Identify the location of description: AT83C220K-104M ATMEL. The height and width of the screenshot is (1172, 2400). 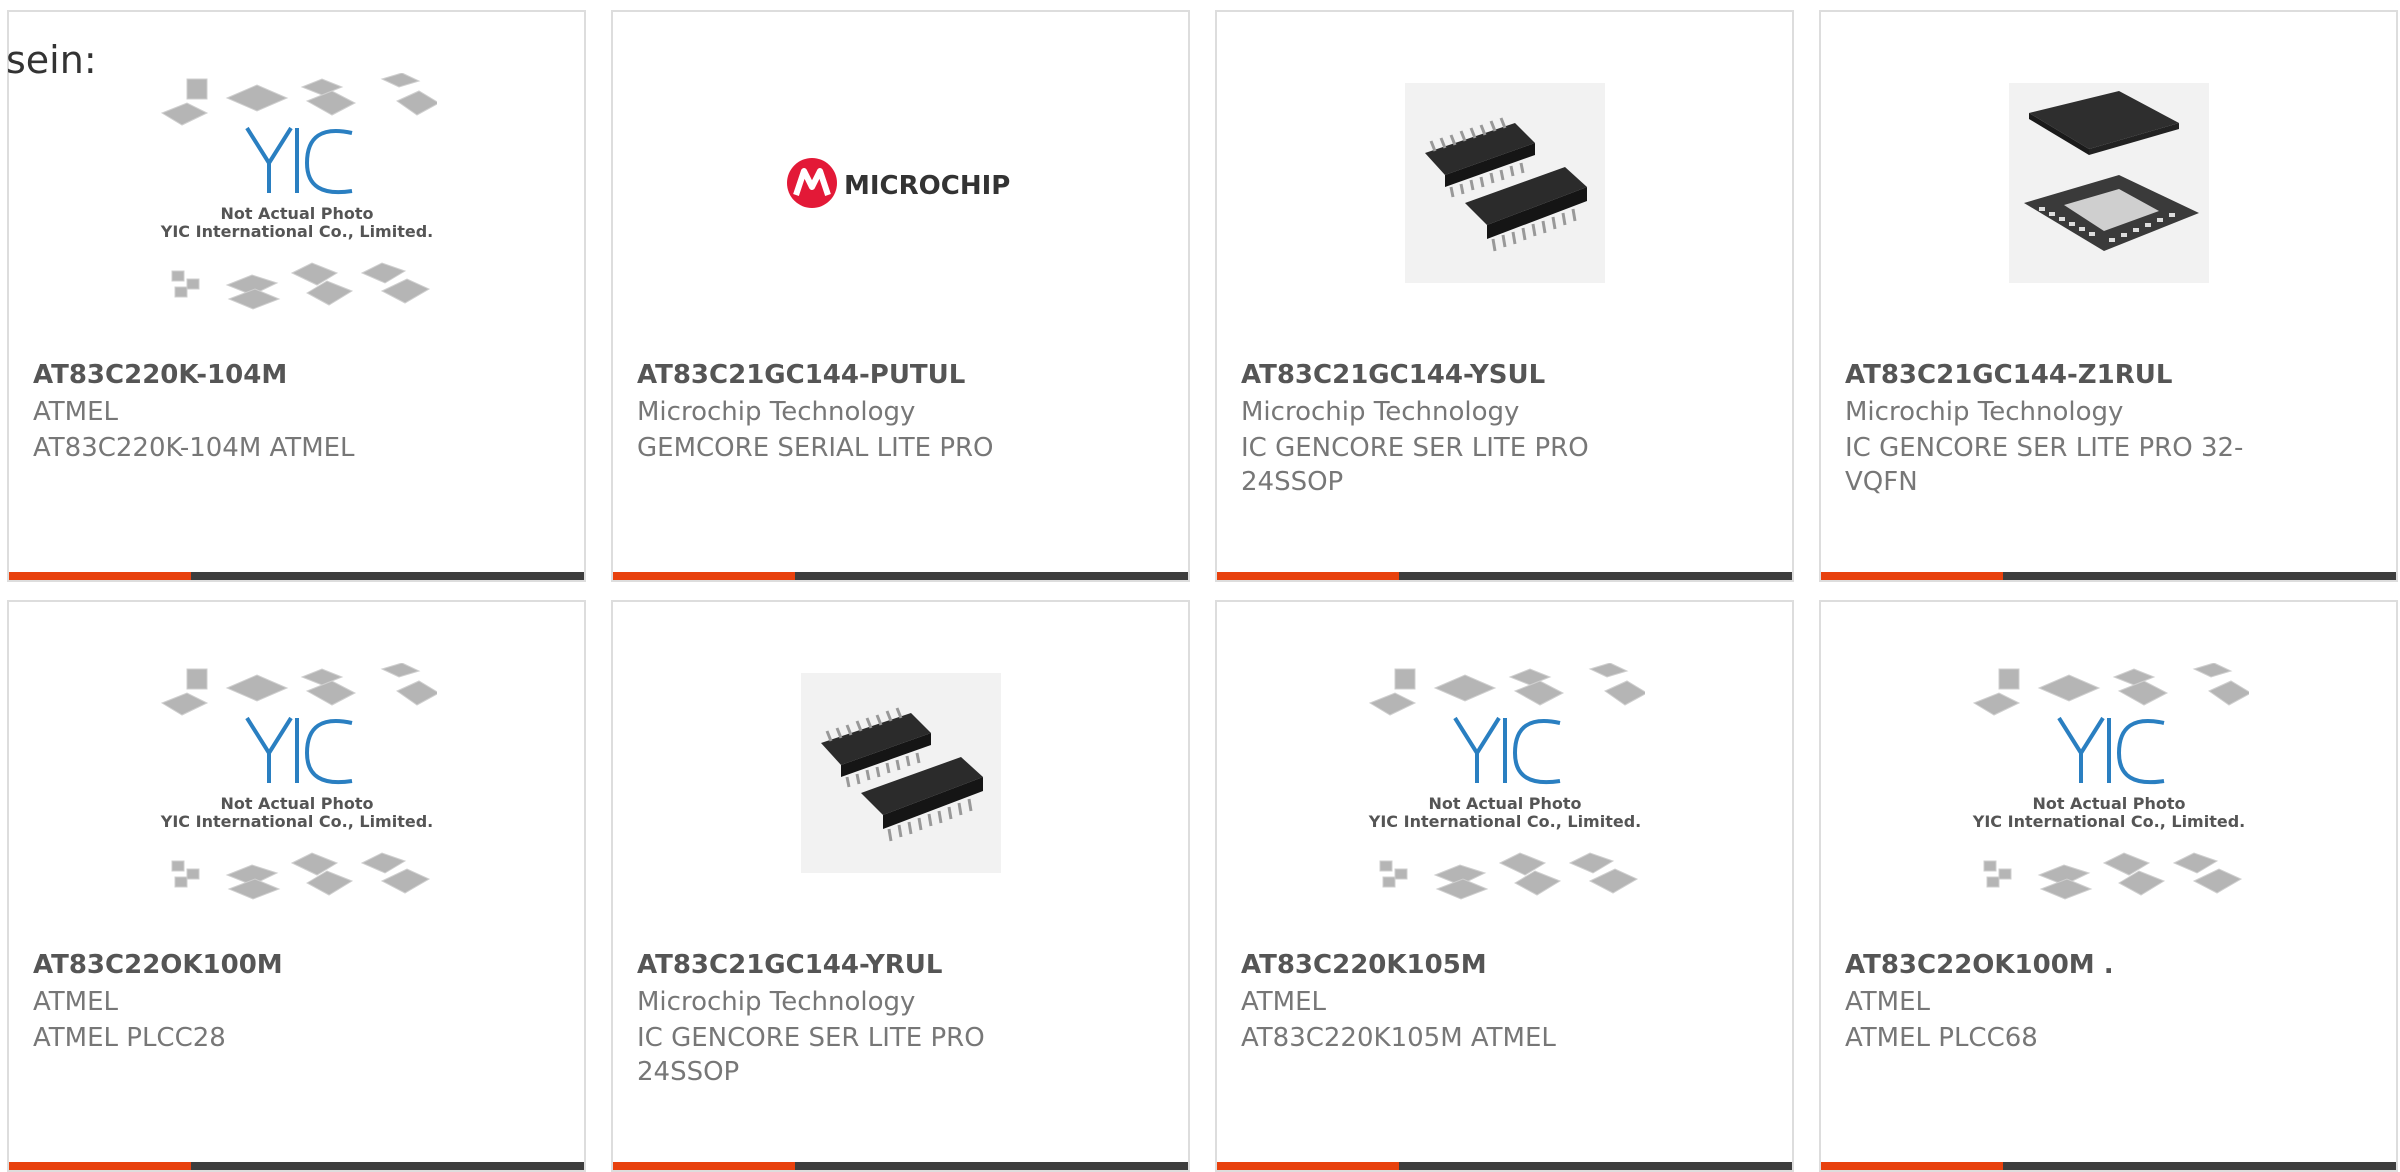
(268, 448).